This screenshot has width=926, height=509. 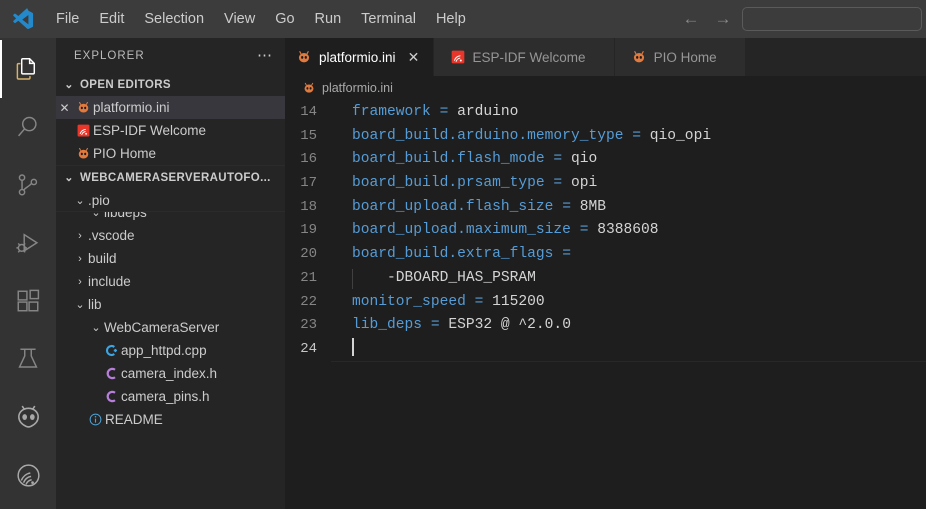 What do you see at coordinates (284, 19) in the screenshot?
I see `menu-item-go: Go` at bounding box center [284, 19].